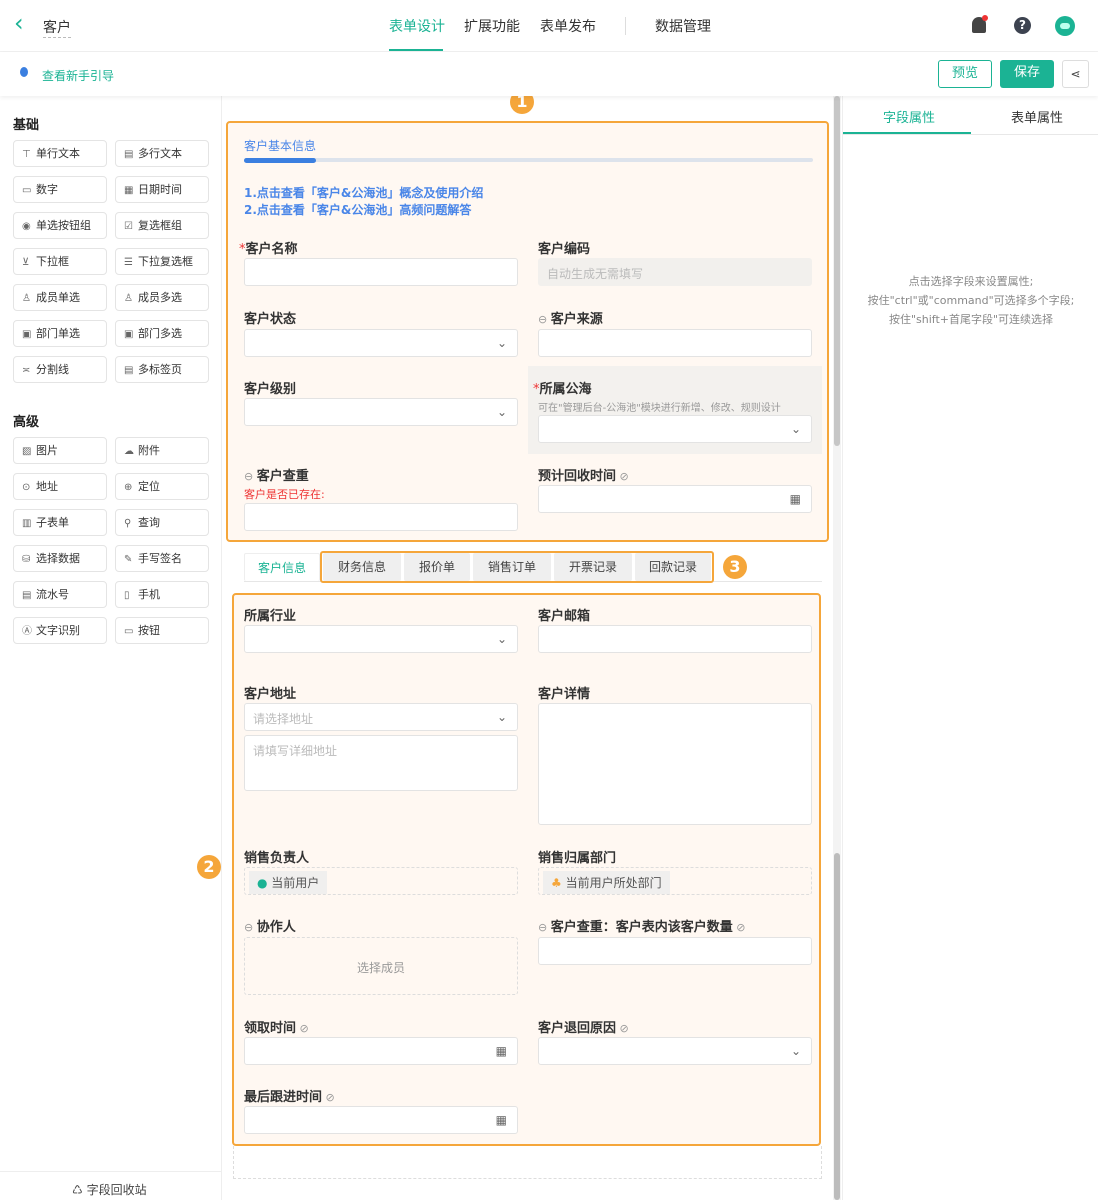  I want to click on tab-invoice-records: 开票记录, so click(593, 567).